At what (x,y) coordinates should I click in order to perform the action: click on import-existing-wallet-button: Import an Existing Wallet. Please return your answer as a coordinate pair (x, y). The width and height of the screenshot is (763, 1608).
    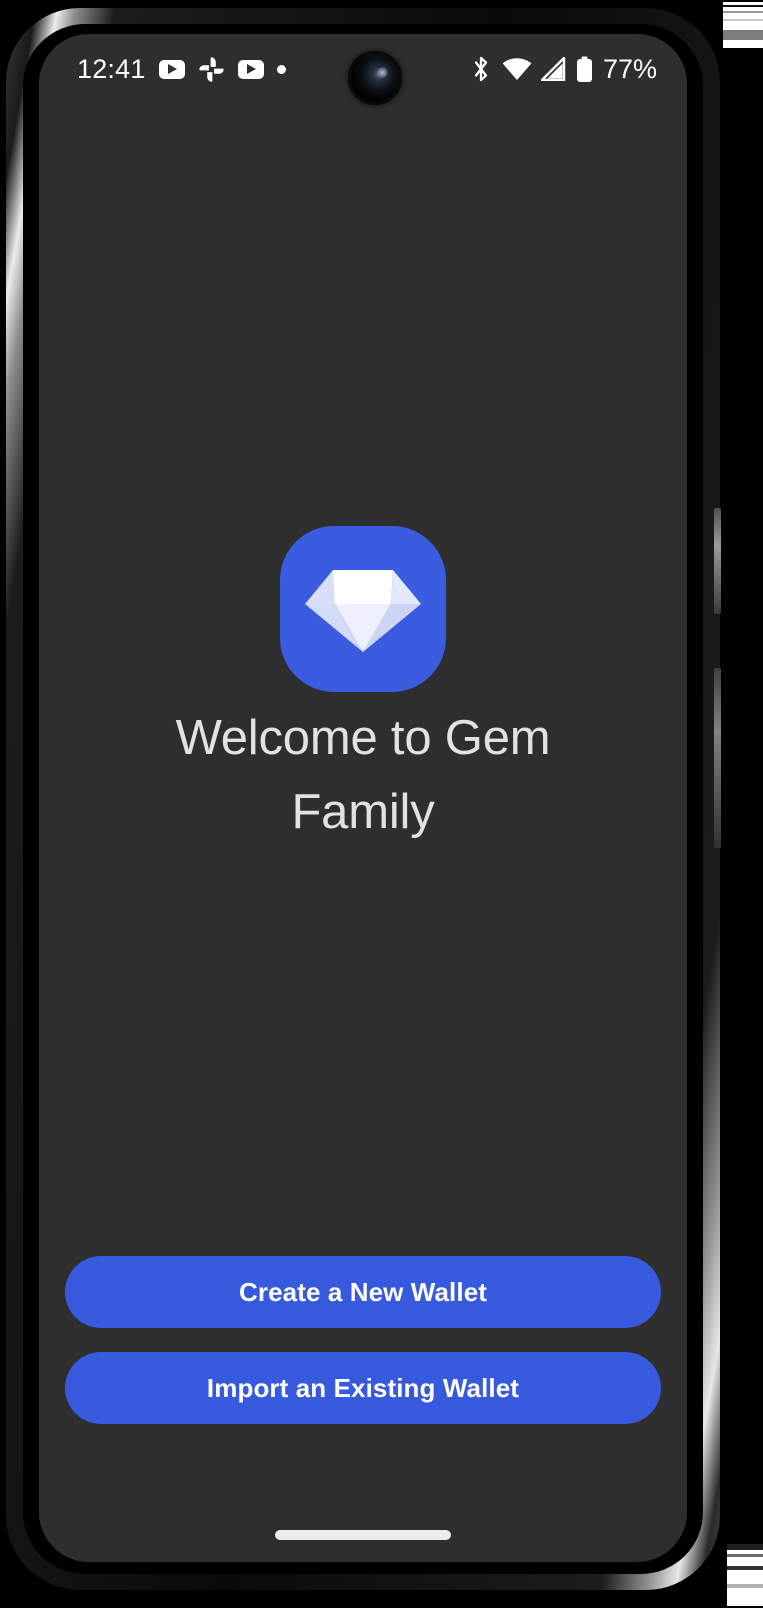
    Looking at the image, I should click on (363, 1388).